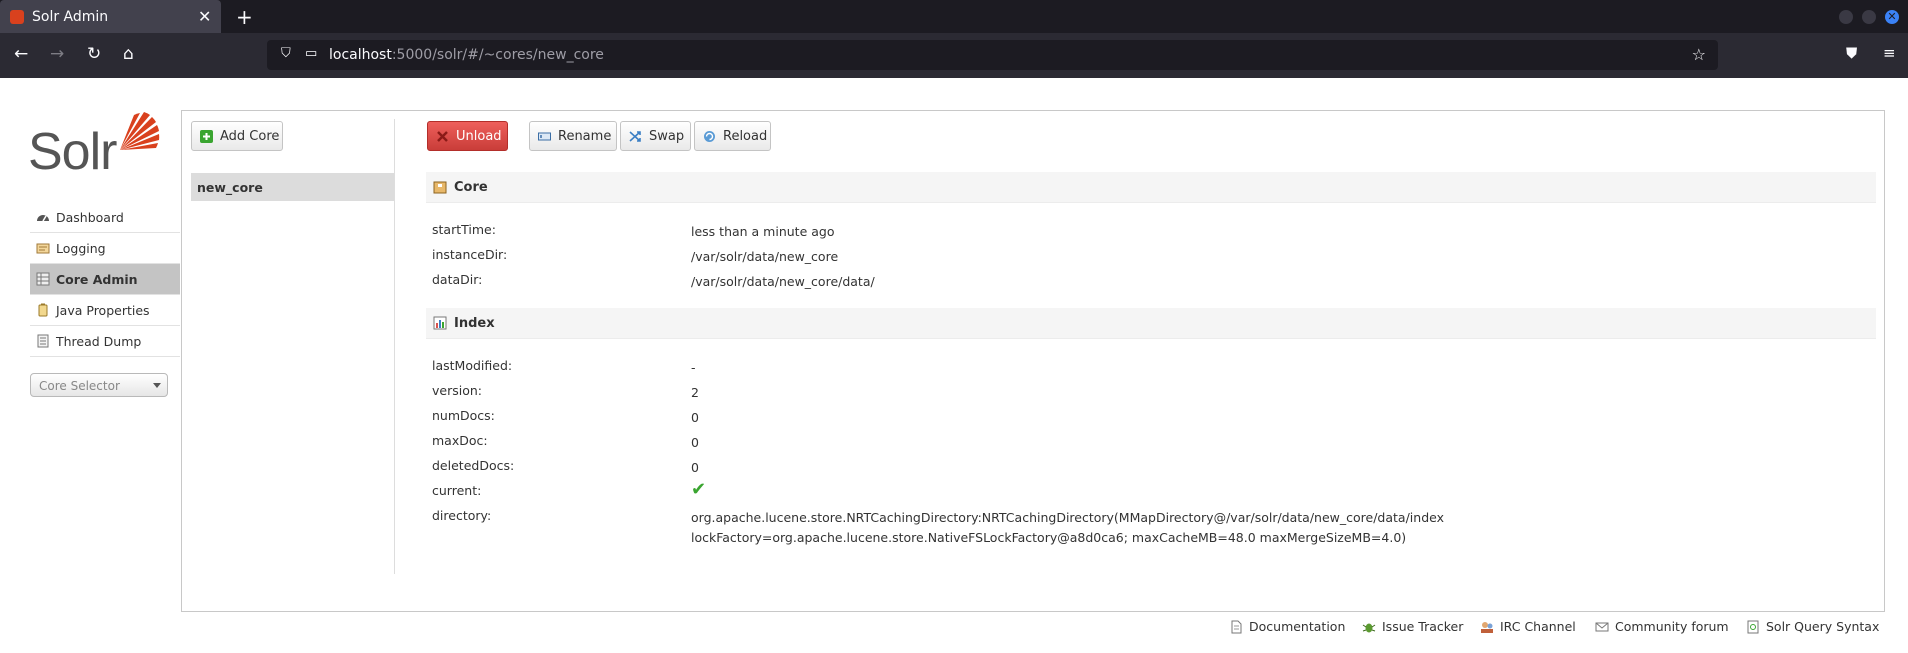 The width and height of the screenshot is (1908, 653). I want to click on mail-icon, so click(1602, 627).